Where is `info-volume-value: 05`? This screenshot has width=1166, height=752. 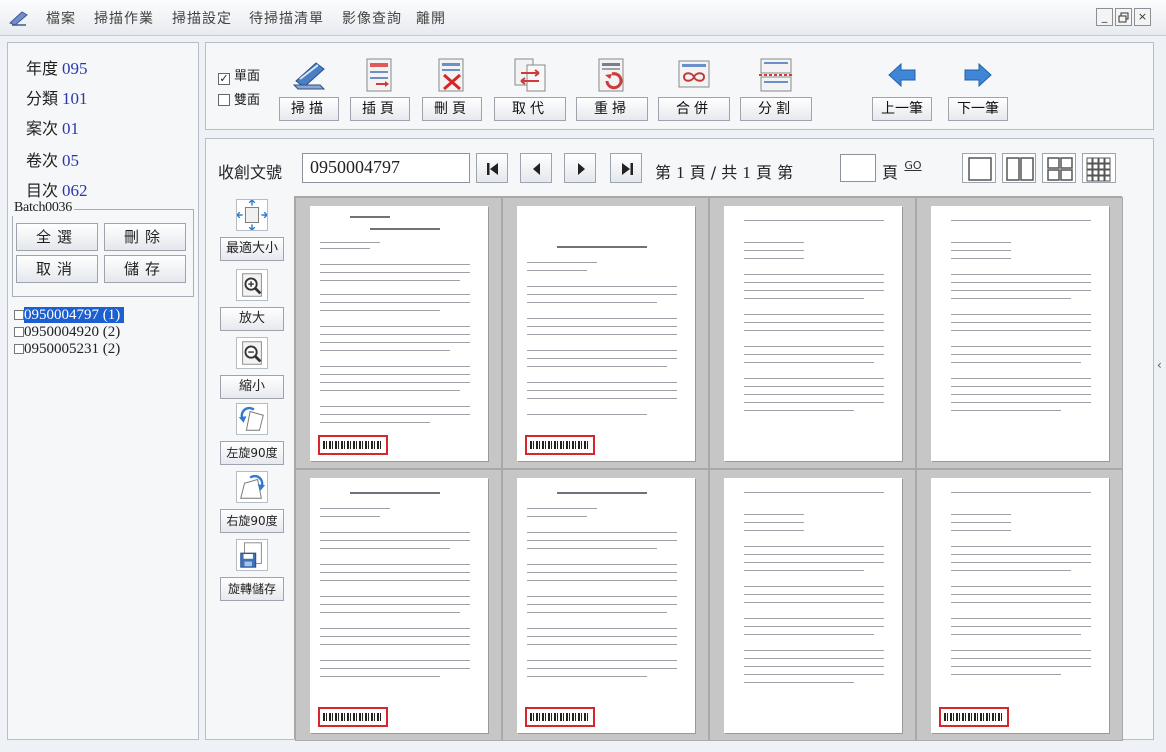
info-volume-value: 05 is located at coordinates (71, 160).